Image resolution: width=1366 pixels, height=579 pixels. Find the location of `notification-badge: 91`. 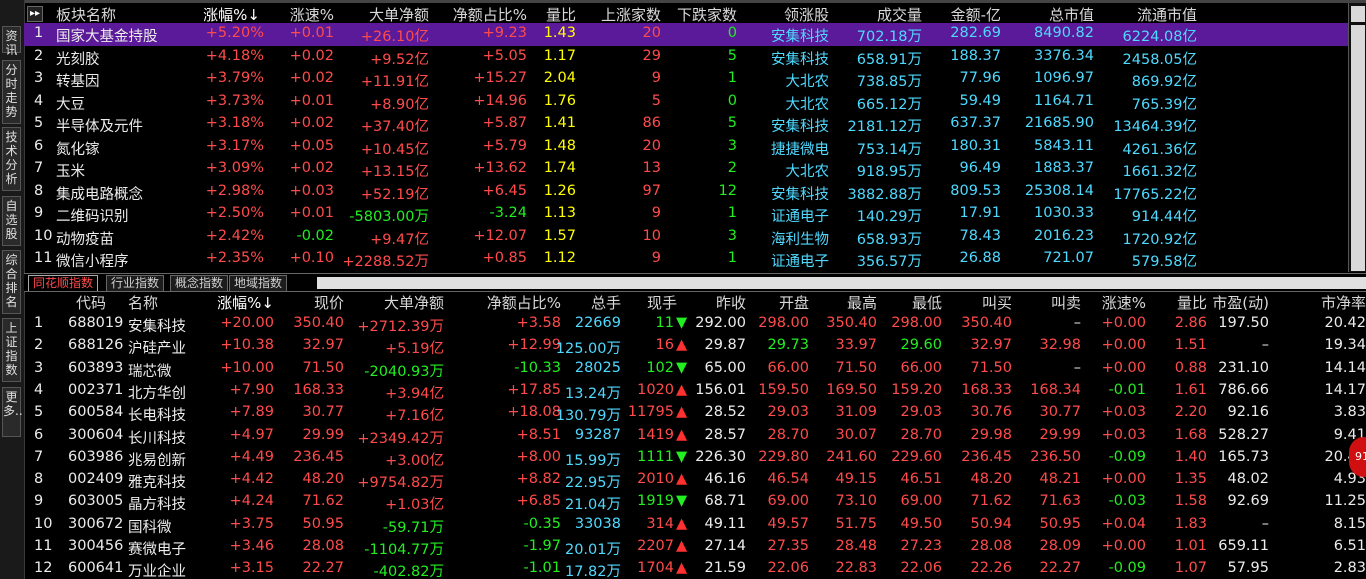

notification-badge: 91 is located at coordinates (1357, 457).